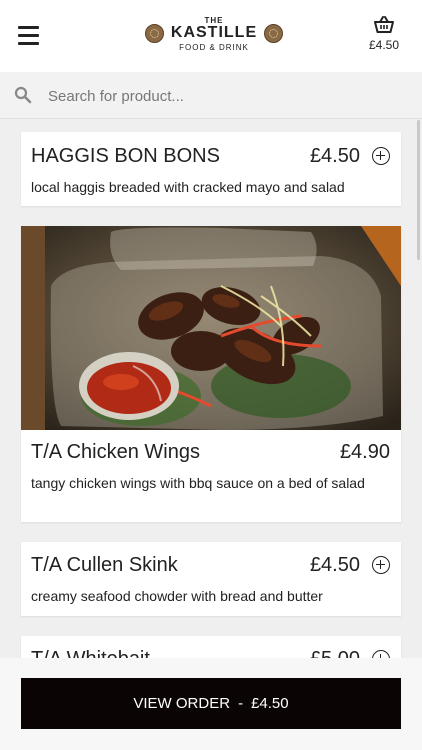 This screenshot has width=422, height=750. I want to click on product-price: £4.90, so click(364, 452).